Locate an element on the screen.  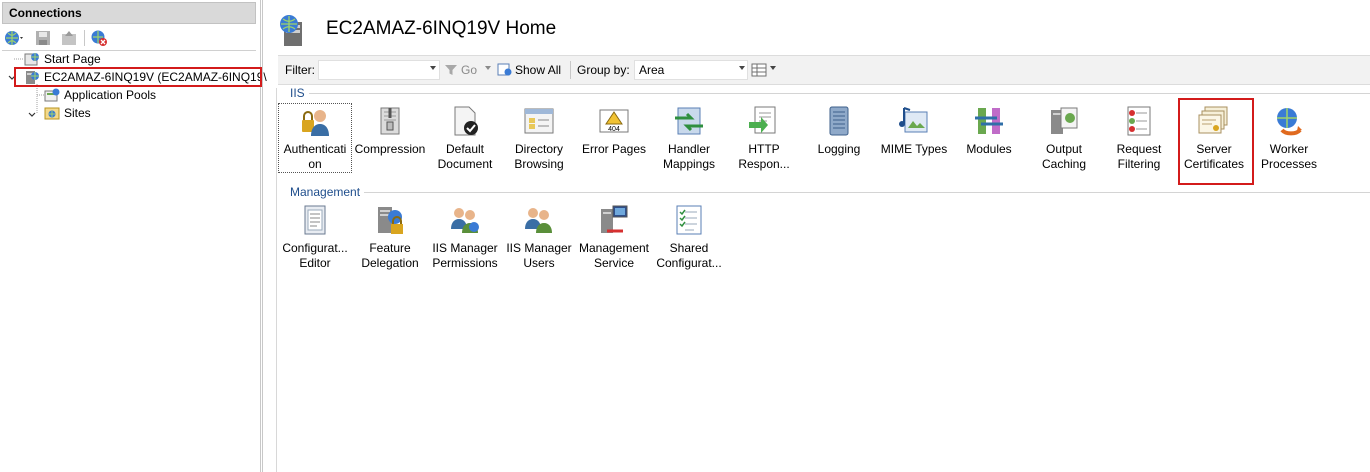
app-pools-icon is located at coordinates (52, 95).